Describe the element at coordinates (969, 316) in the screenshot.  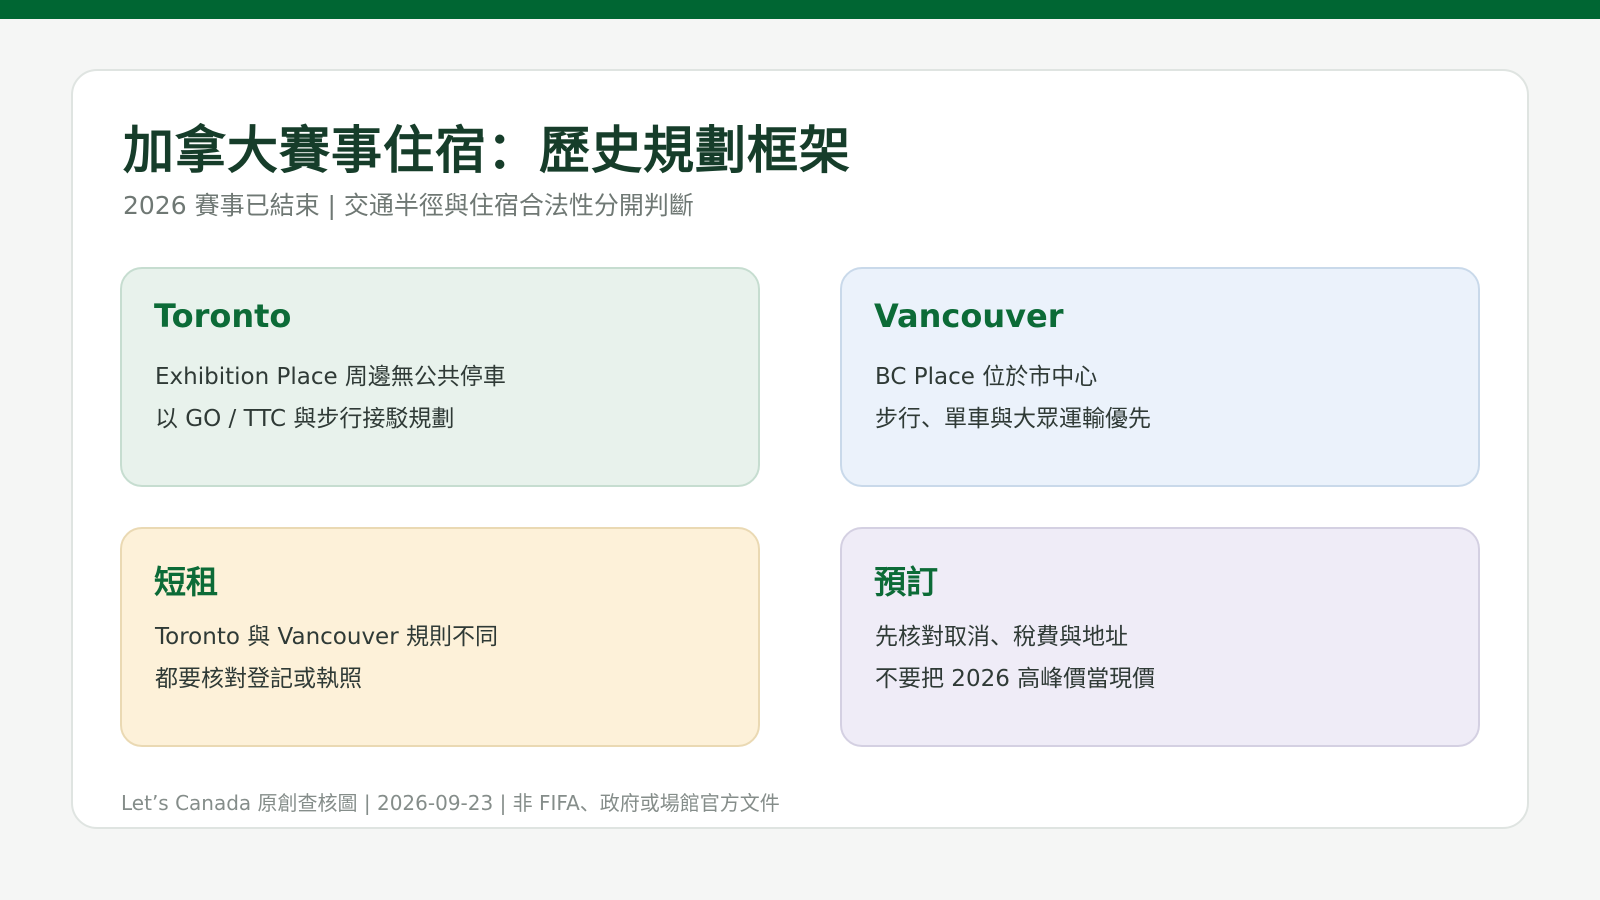
I see `card-heading: Vancouver` at that location.